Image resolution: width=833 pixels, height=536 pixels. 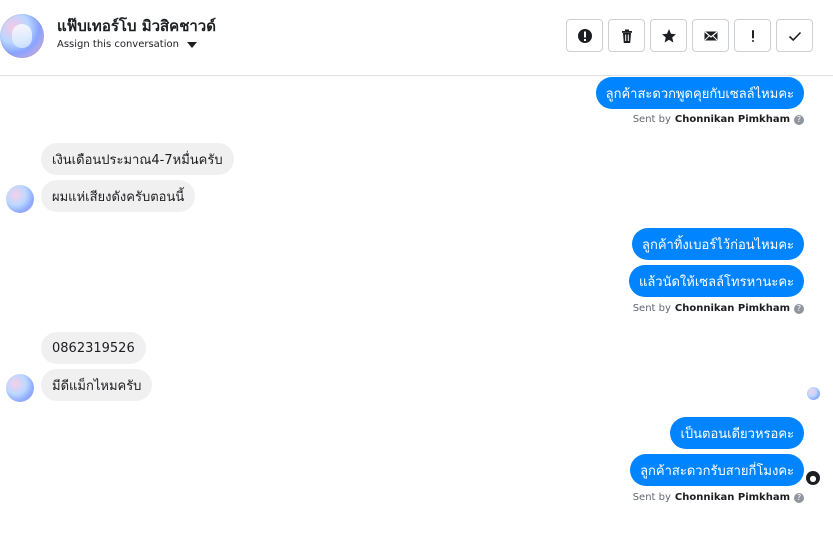 I want to click on caret-down-icon, so click(x=191, y=44).